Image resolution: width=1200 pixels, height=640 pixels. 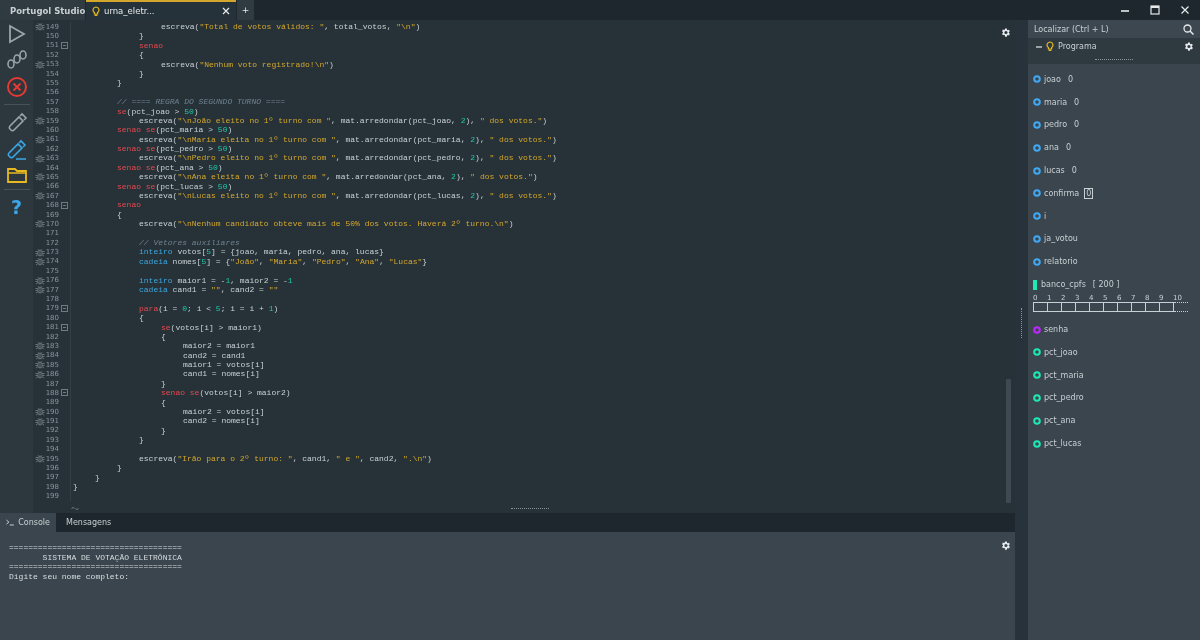 I want to click on code-line: cand2 = cand1, so click(x=214, y=355).